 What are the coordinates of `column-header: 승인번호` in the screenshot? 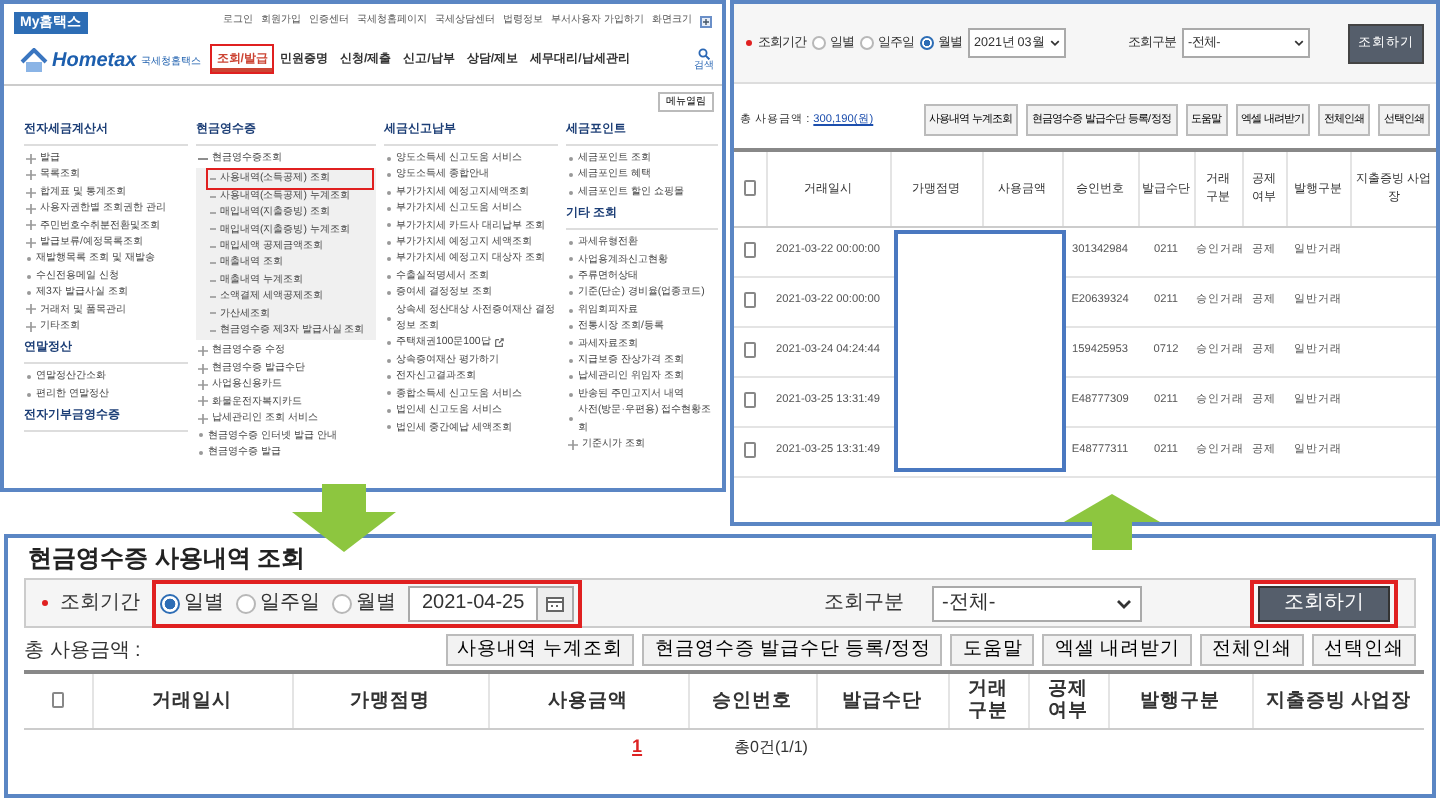 It's located at (752, 700).